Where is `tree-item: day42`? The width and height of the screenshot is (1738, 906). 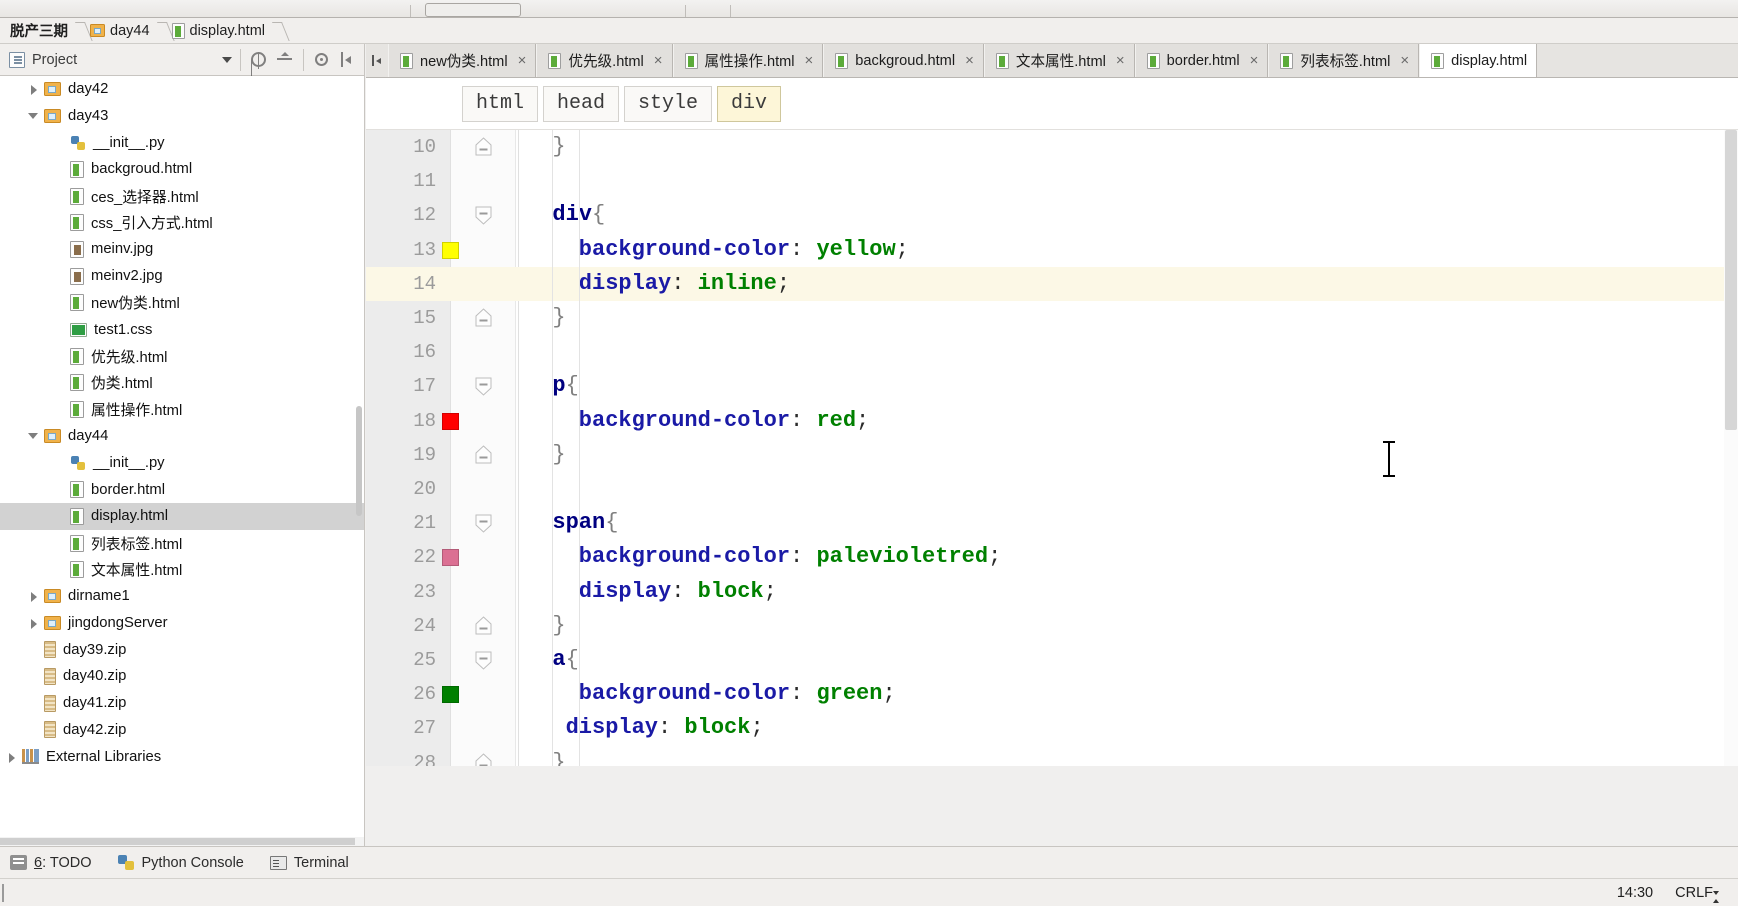 tree-item: day42 is located at coordinates (182, 89).